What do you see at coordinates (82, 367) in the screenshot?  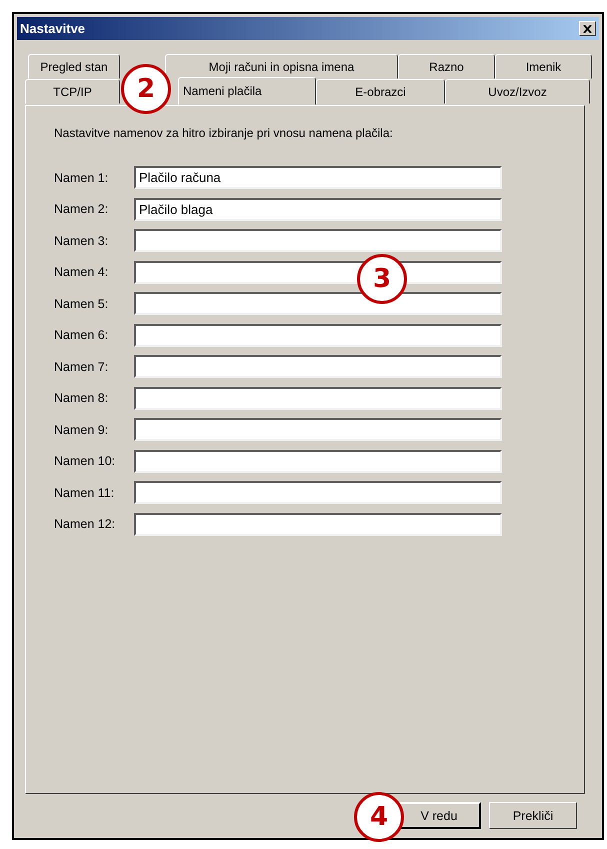 I see `field-label: Namen 7:` at bounding box center [82, 367].